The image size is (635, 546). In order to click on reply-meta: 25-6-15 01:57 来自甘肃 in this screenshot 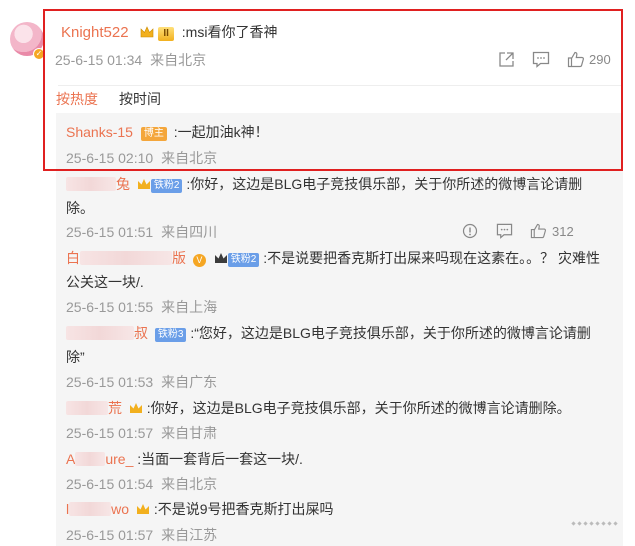, I will do `click(141, 433)`.